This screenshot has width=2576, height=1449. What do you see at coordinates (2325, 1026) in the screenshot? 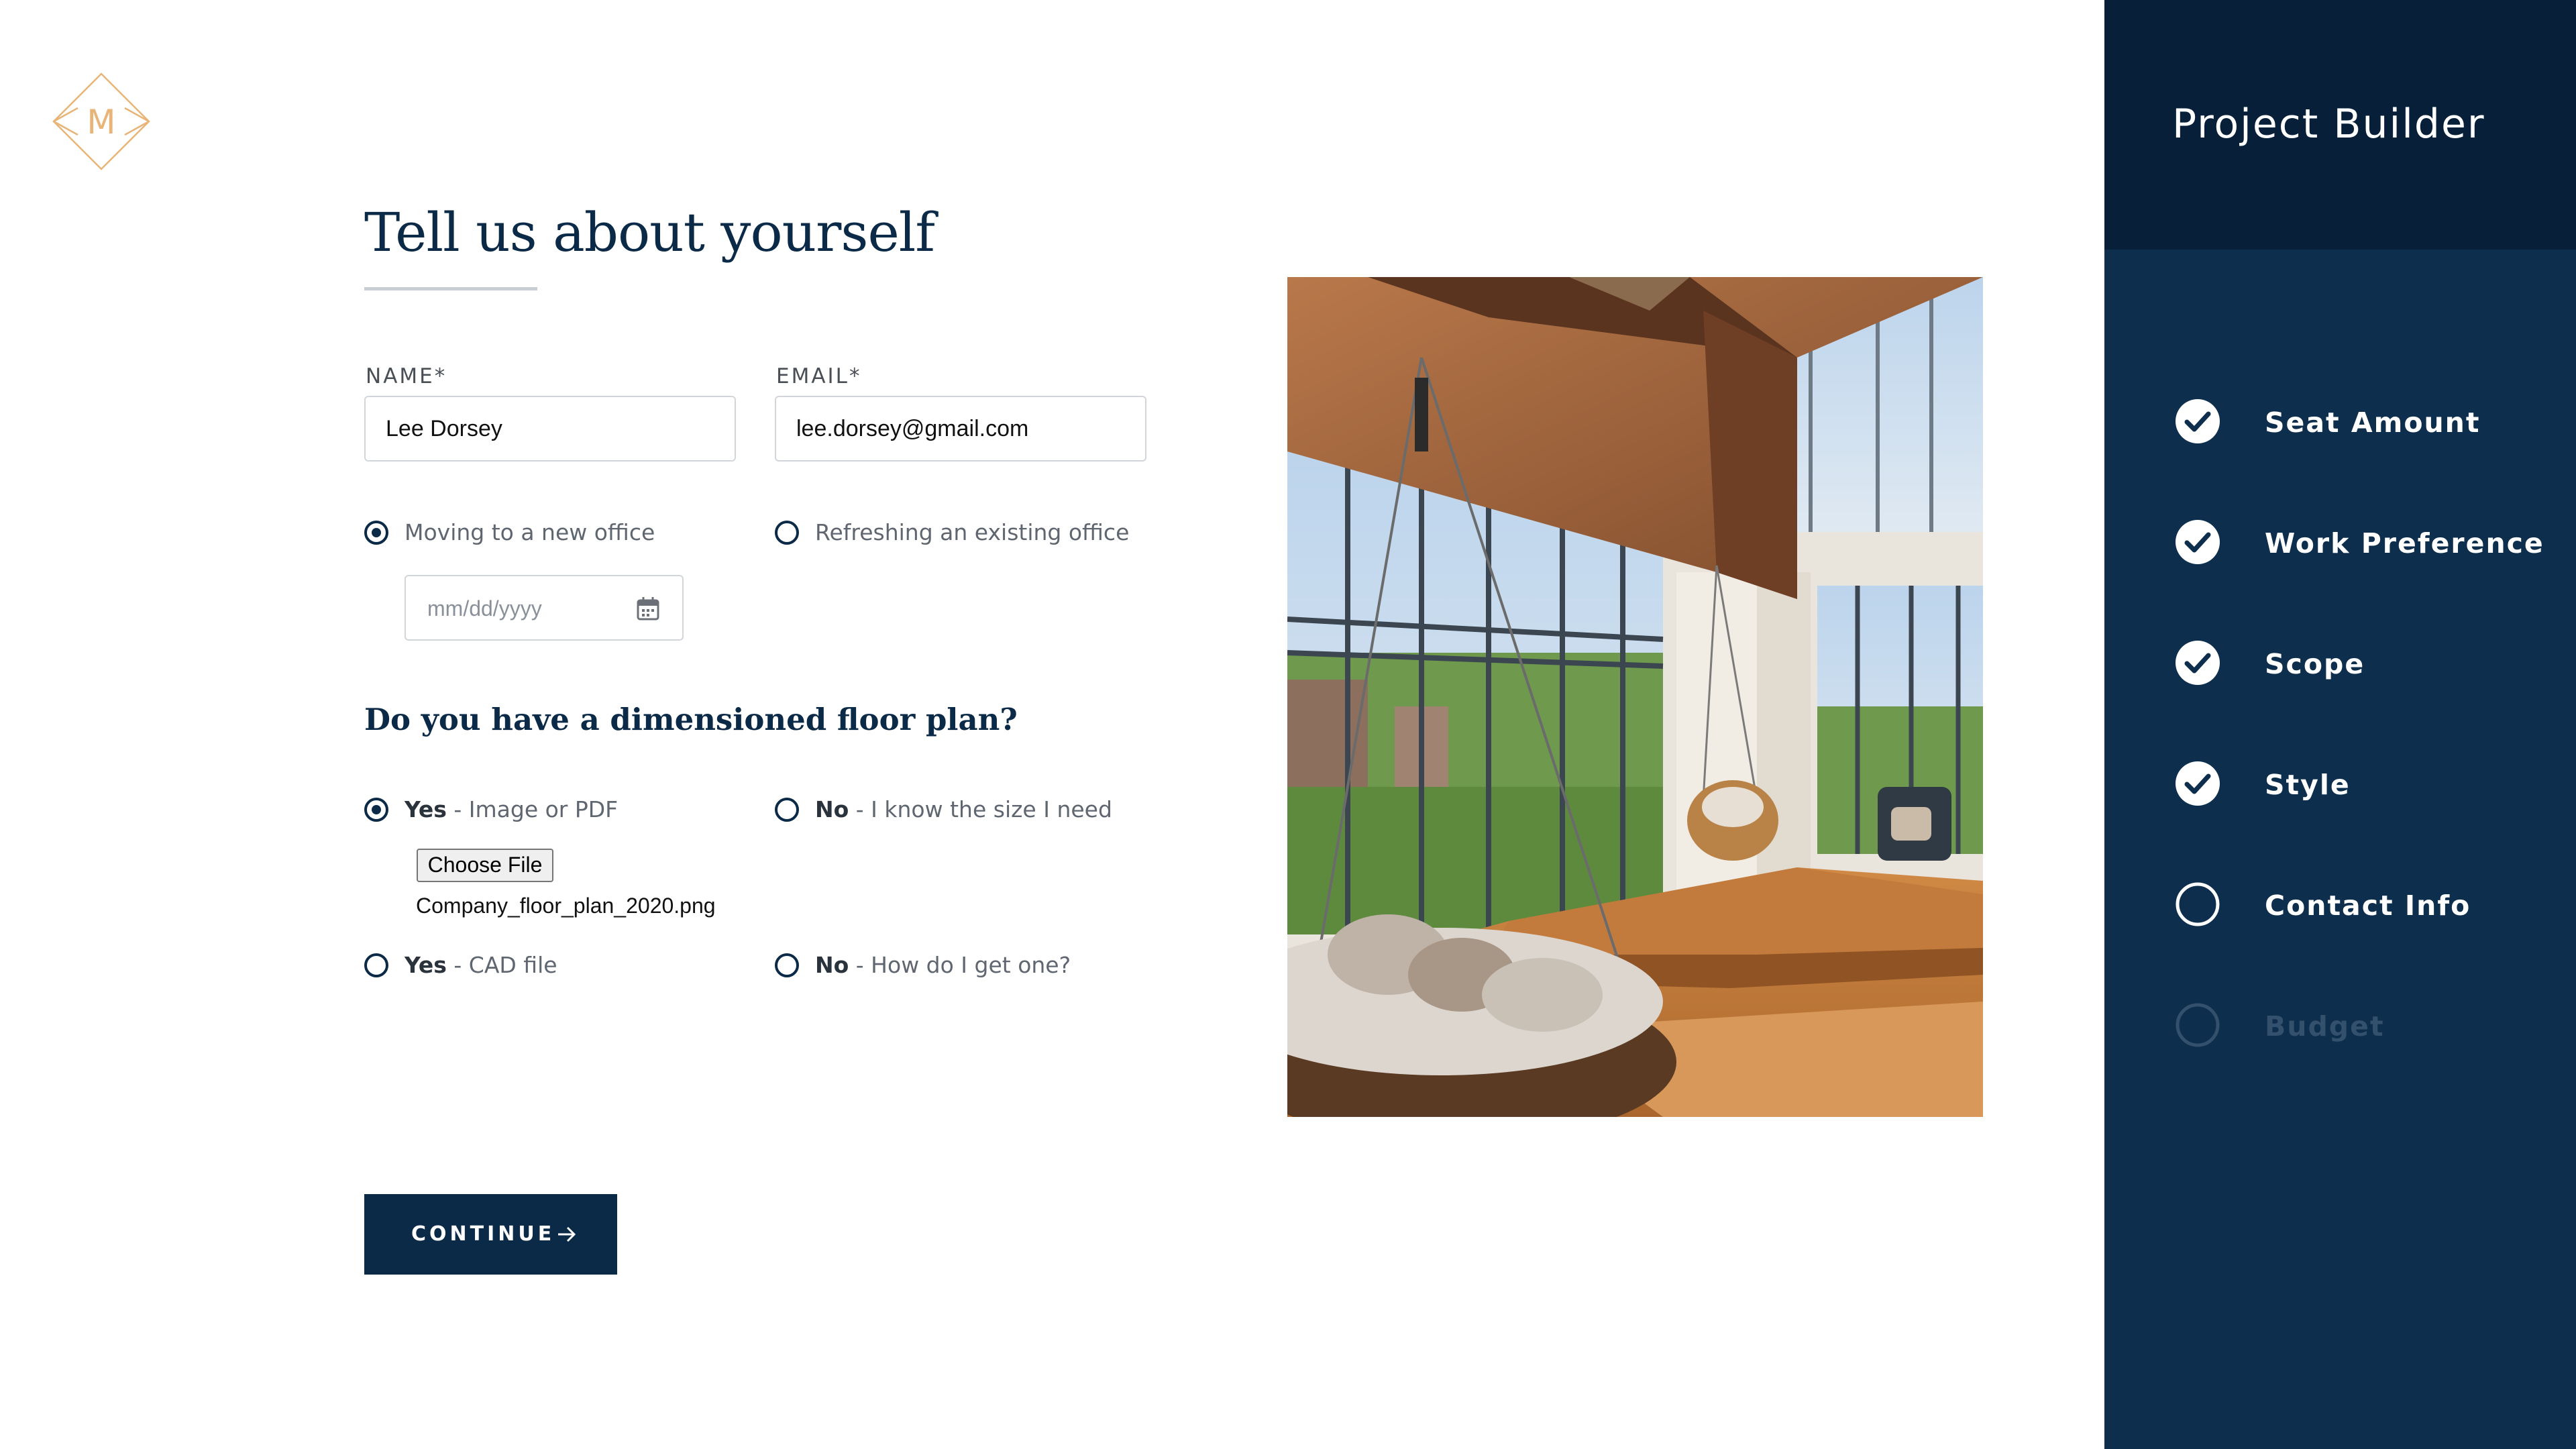
I see `step-label: Budget` at bounding box center [2325, 1026].